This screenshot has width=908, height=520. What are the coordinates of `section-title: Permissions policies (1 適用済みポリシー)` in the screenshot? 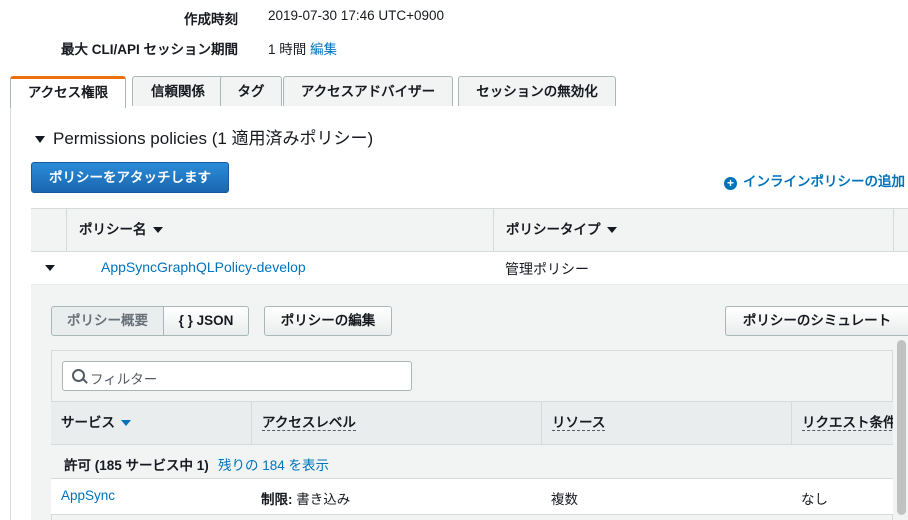 It's located at (213, 138).